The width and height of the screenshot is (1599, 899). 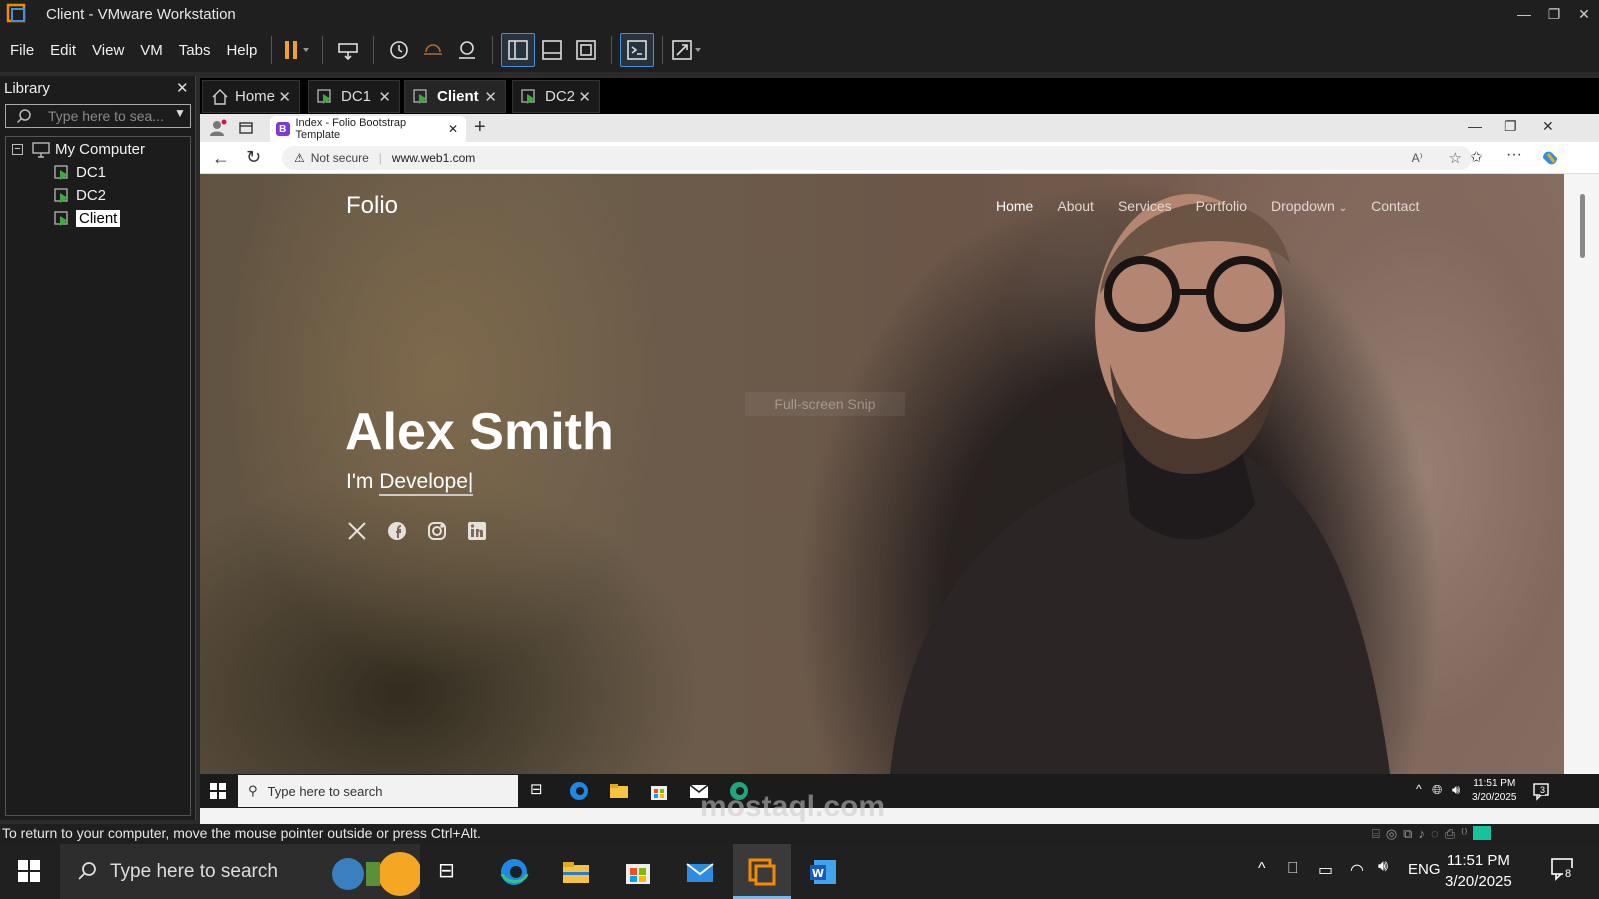 What do you see at coordinates (1450, 834) in the screenshot?
I see `printer-icon: ⎙` at bounding box center [1450, 834].